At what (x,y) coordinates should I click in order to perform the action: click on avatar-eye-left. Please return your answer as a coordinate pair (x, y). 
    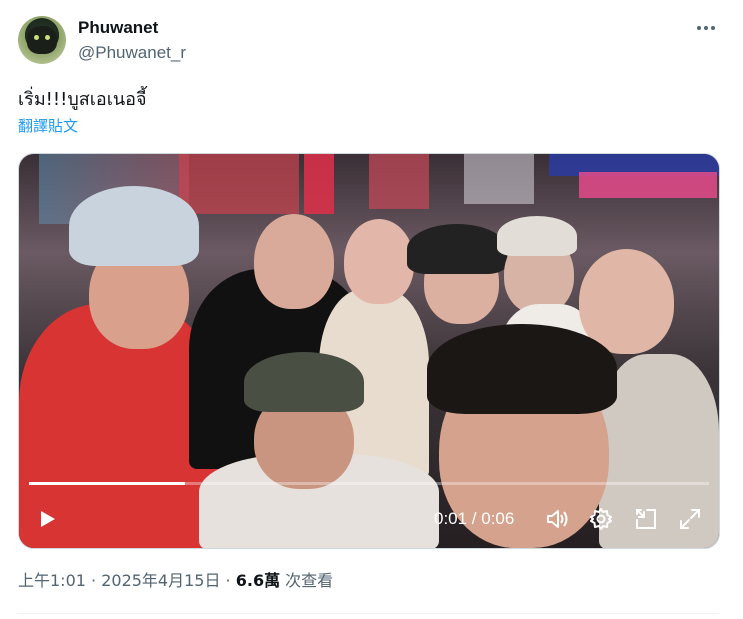
    Looking at the image, I should click on (36, 37).